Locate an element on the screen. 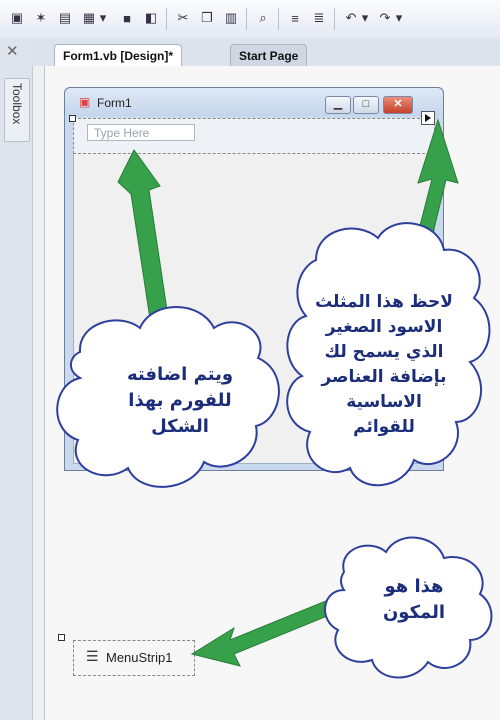  menustrip-label: MenuStrip1 is located at coordinates (139, 657).